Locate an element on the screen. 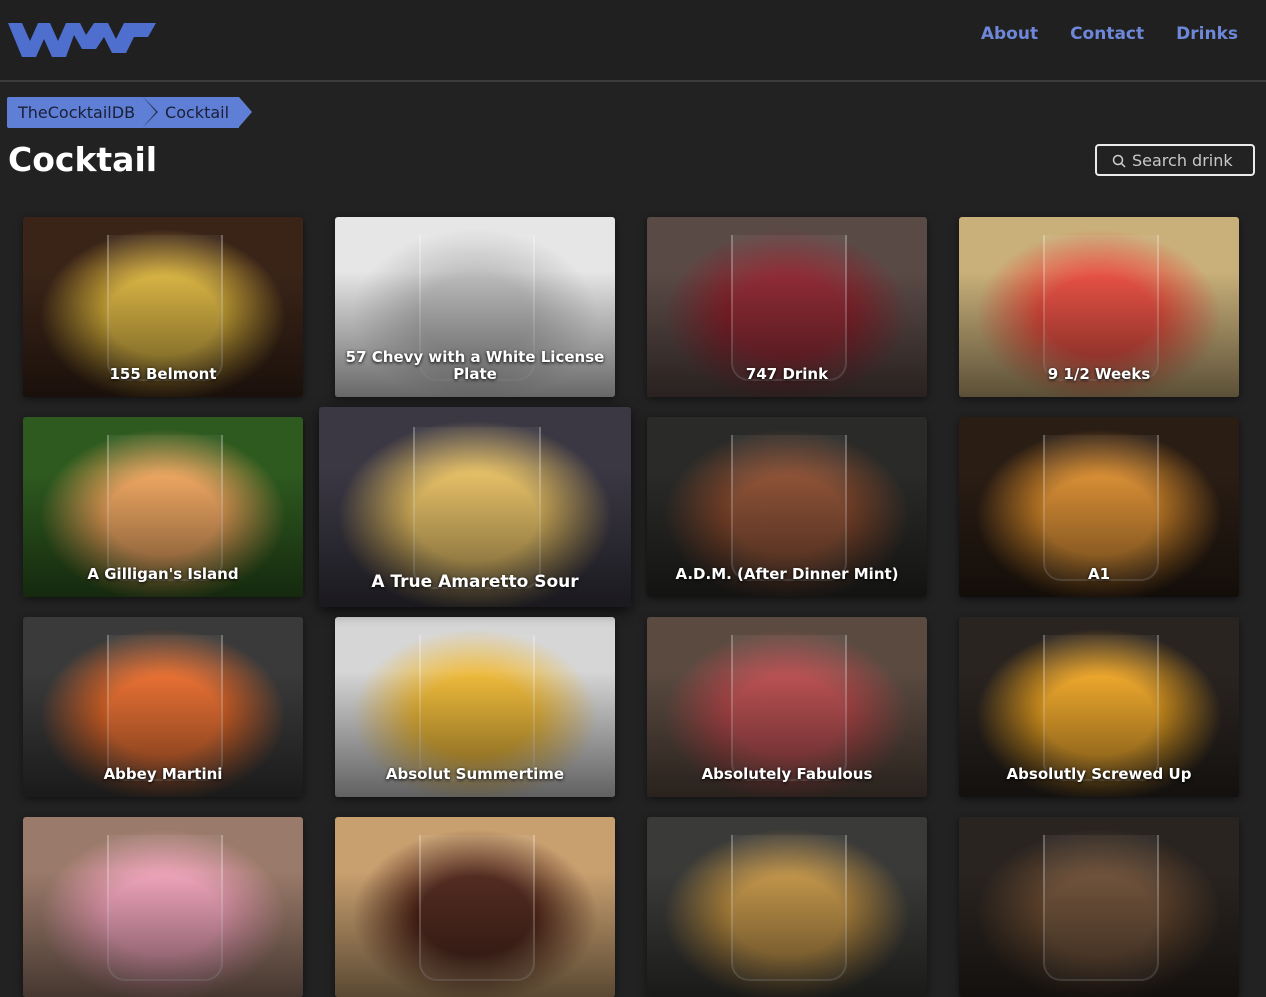 This screenshot has width=1266, height=997. breadcrumb-item-thecocktaildb: TheCocktailDB is located at coordinates (83, 112).